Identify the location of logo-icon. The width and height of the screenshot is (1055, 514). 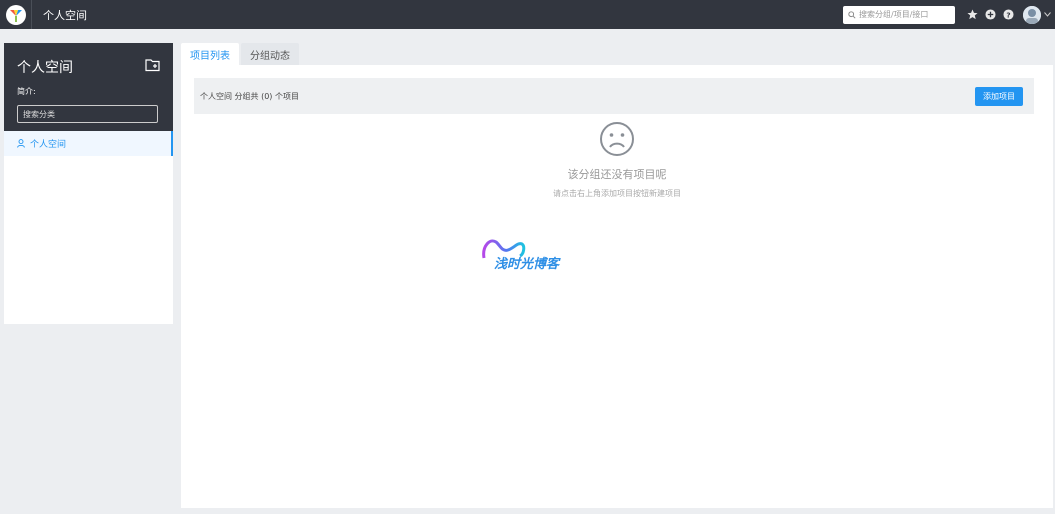
(15, 14).